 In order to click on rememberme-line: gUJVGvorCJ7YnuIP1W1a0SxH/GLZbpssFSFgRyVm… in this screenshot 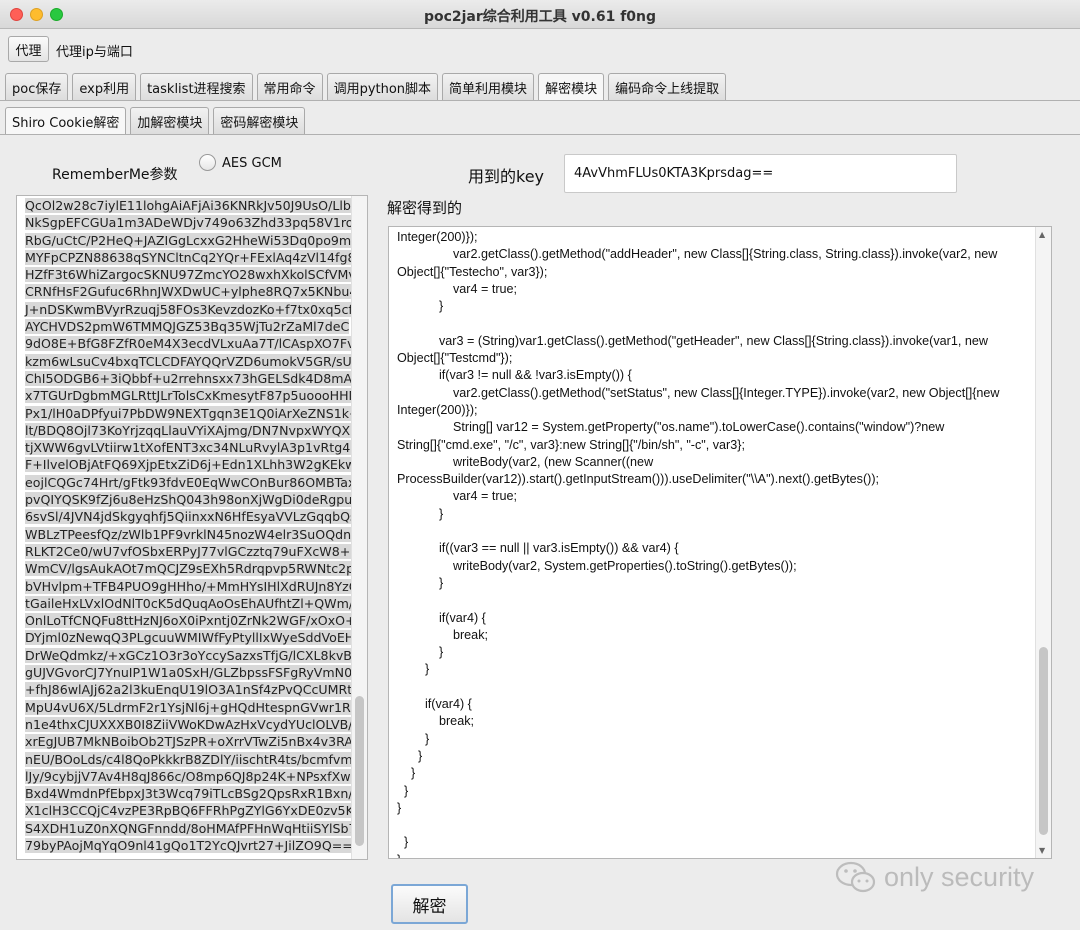, I will do `click(189, 673)`.